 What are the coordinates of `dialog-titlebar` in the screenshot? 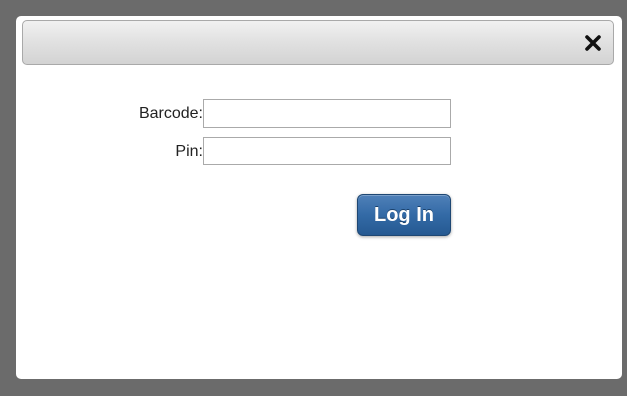 It's located at (318, 42).